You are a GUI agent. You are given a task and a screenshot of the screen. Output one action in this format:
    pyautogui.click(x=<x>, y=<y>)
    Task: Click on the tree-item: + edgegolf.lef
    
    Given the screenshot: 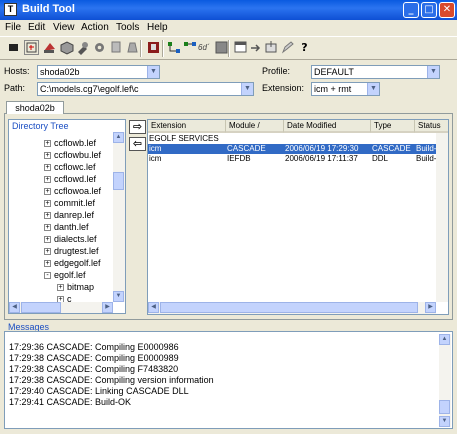 What is the action you would take?
    pyautogui.click(x=61, y=264)
    